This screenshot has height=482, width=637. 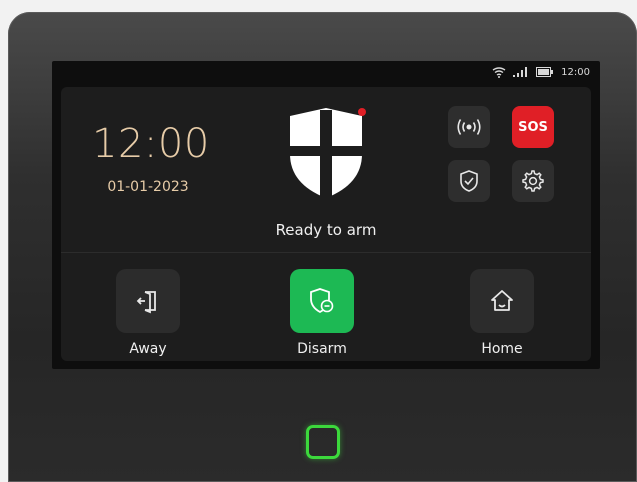 What do you see at coordinates (328, 153) in the screenshot?
I see `security-shield-icon` at bounding box center [328, 153].